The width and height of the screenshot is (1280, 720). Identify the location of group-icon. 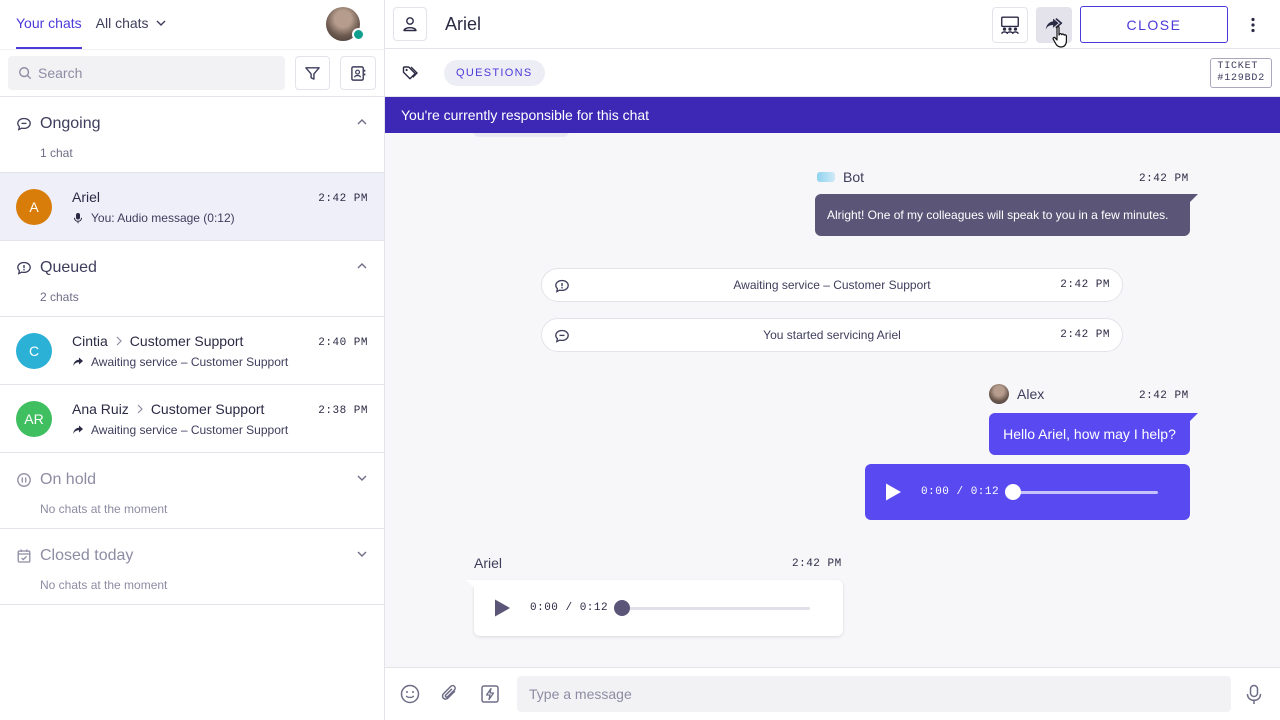
(1010, 25).